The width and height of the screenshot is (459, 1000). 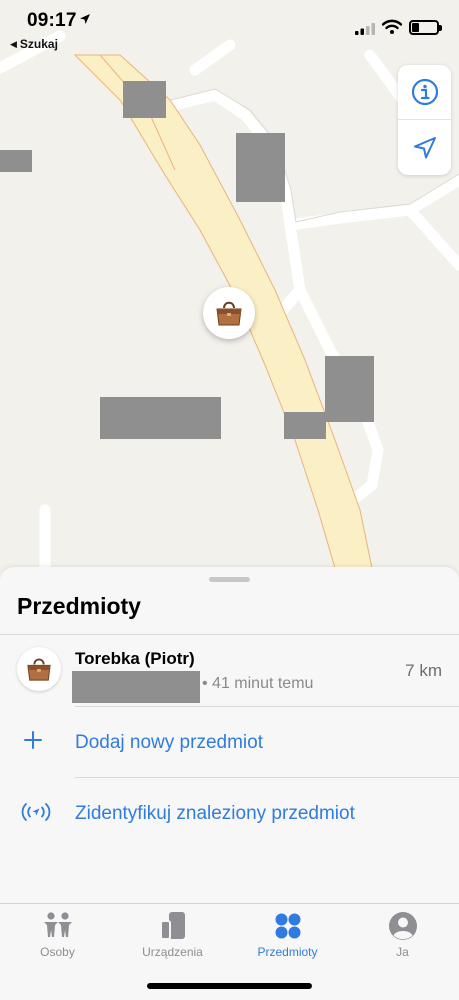 I want to click on back-label: Szukaj, so click(x=38, y=44).